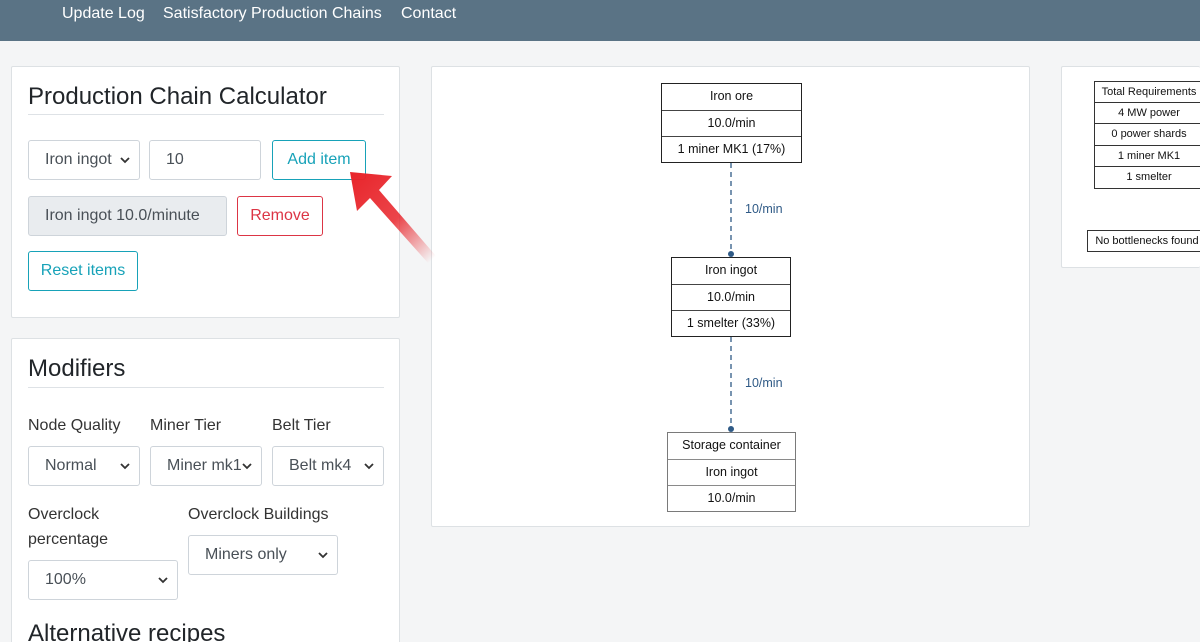 The width and height of the screenshot is (1200, 642). What do you see at coordinates (127, 216) in the screenshot?
I see `added-item-field: Iron ingot 10.0/minute` at bounding box center [127, 216].